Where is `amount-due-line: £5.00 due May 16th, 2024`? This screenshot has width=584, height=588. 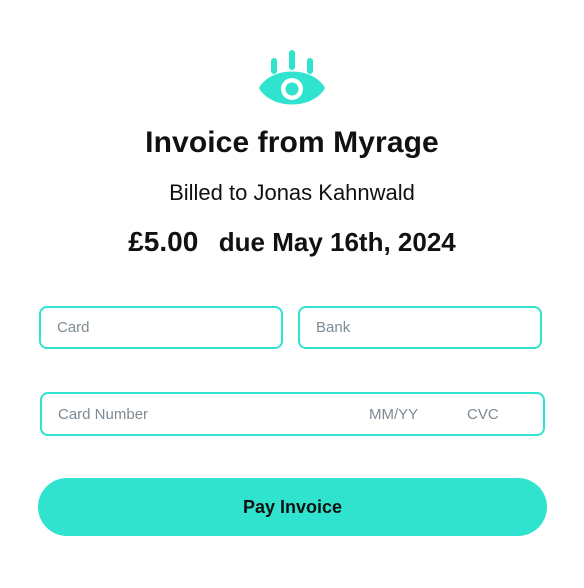 amount-due-line: £5.00 due May 16th, 2024 is located at coordinates (292, 242).